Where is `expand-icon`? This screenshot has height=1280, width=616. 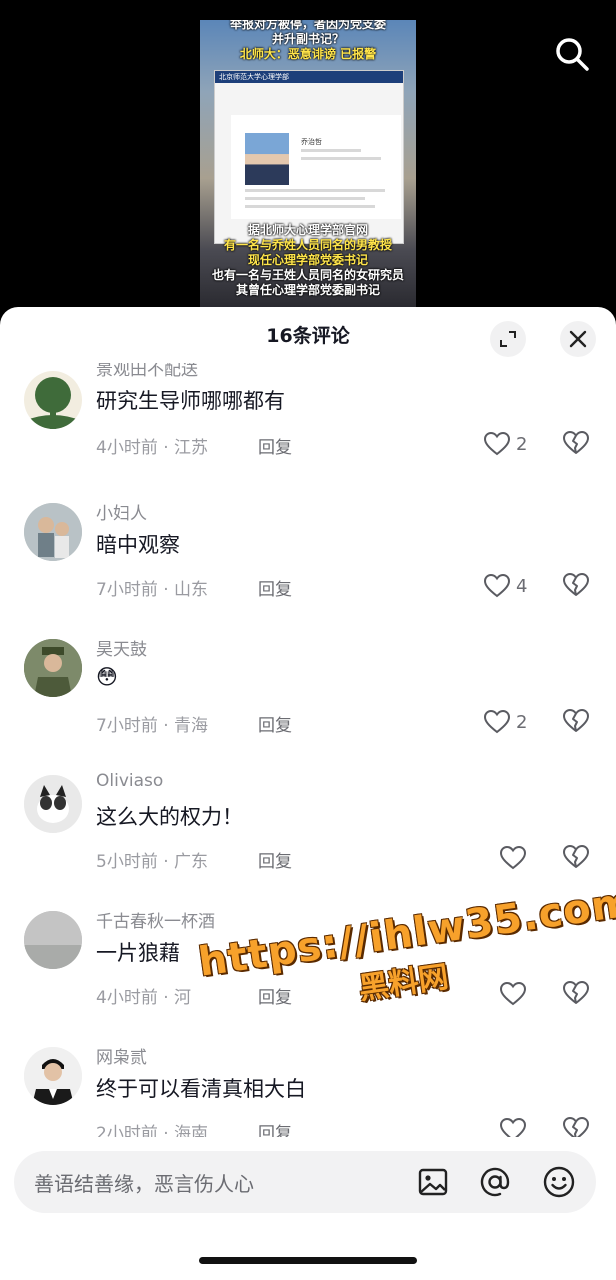
expand-icon is located at coordinates (508, 339).